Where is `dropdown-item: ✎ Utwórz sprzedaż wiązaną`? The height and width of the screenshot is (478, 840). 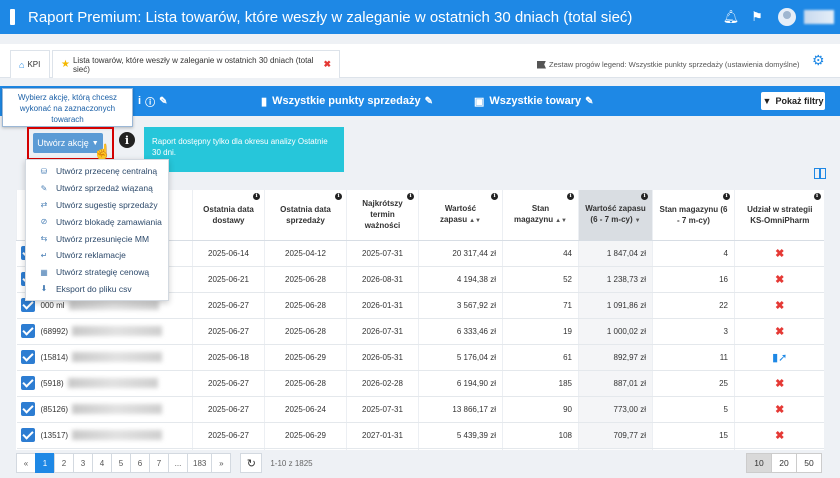 dropdown-item: ✎ Utwórz sprzedaż wiązaną is located at coordinates (97, 188).